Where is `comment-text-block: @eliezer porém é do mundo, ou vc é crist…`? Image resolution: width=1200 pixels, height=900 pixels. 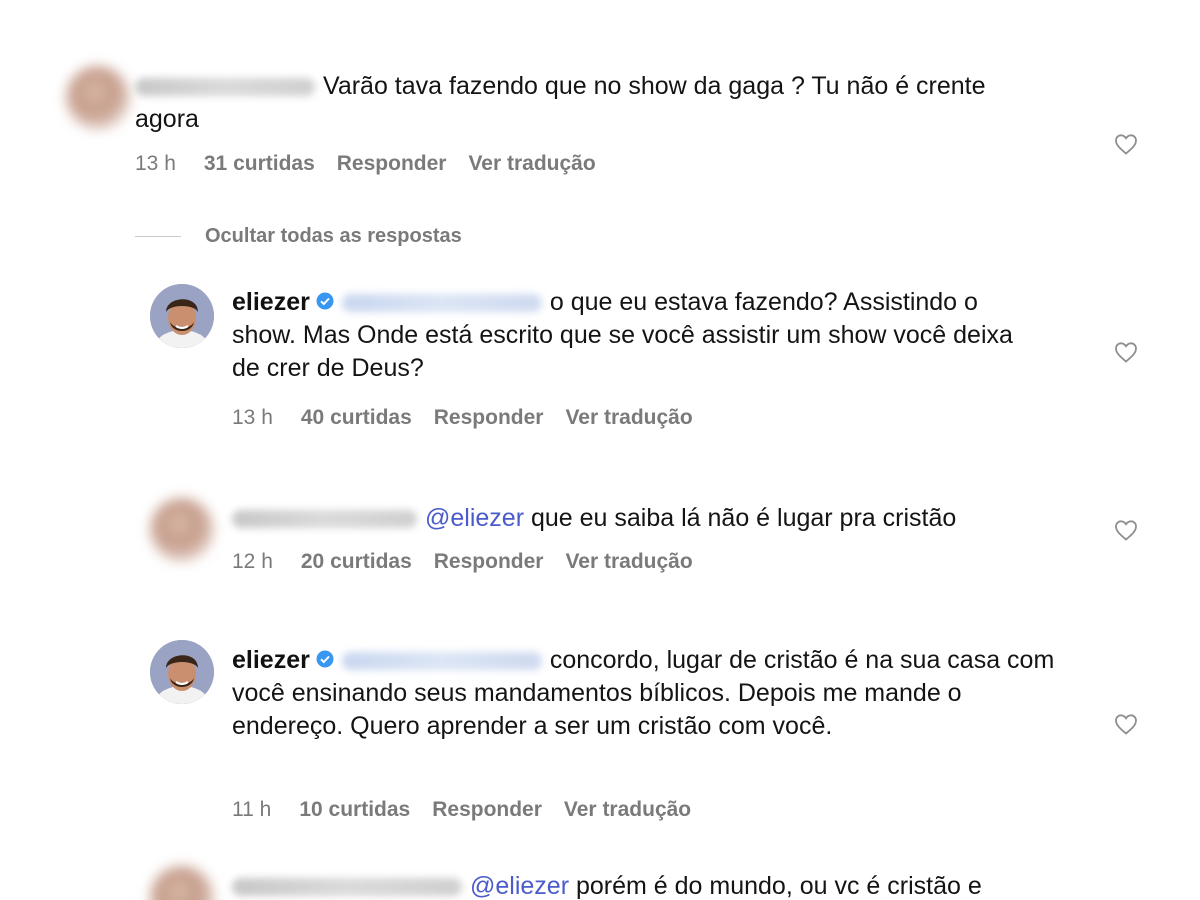
comment-text-block: @eliezer porém é do mundo, ou vc é crist… is located at coordinates (682, 885).